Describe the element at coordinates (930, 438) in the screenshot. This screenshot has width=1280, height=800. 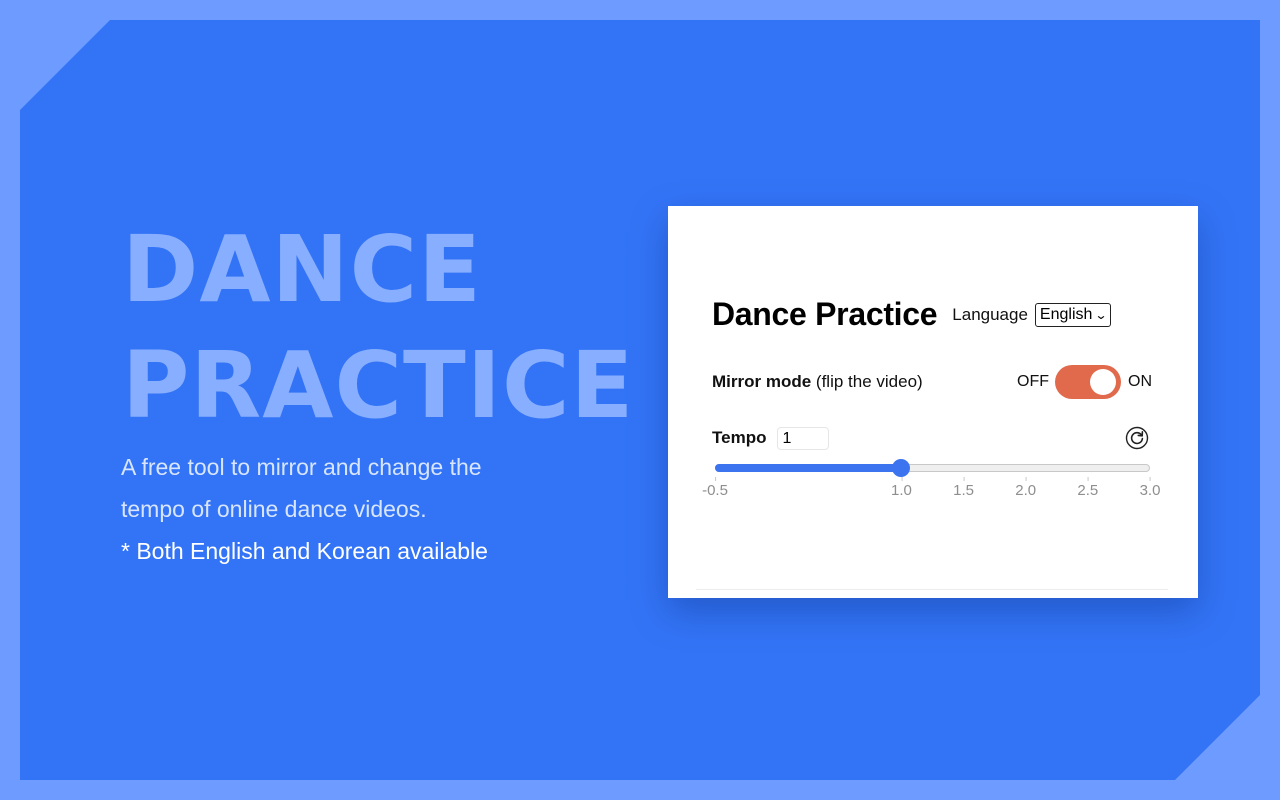
I see `tempo-row: Tempo 1` at that location.